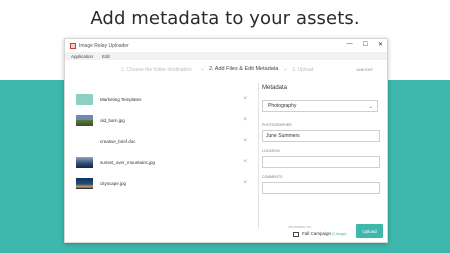 The width and height of the screenshot is (450, 253). Describe the element at coordinates (369, 231) in the screenshot. I see `upload-button: Upload` at that location.